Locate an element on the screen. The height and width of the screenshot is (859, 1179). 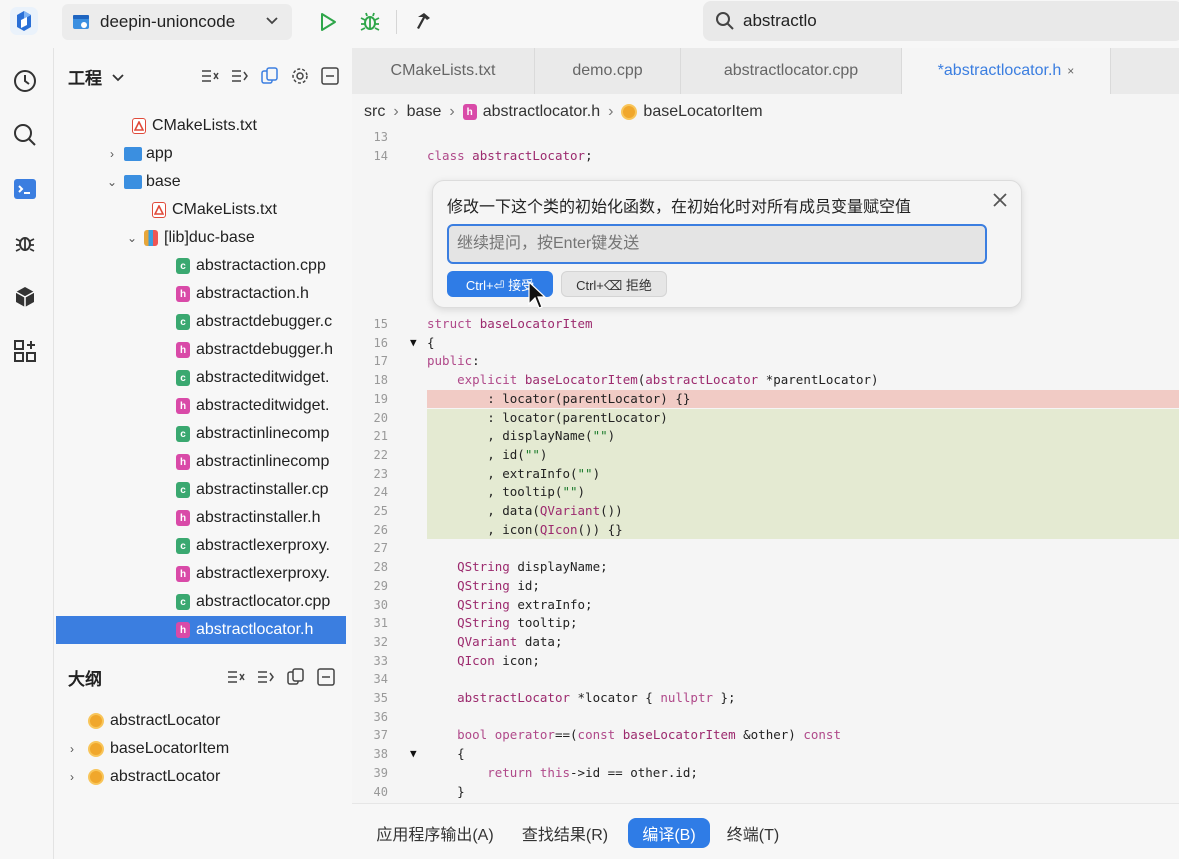
tree-item: c abstracteditwidget. is located at coordinates (201, 378).